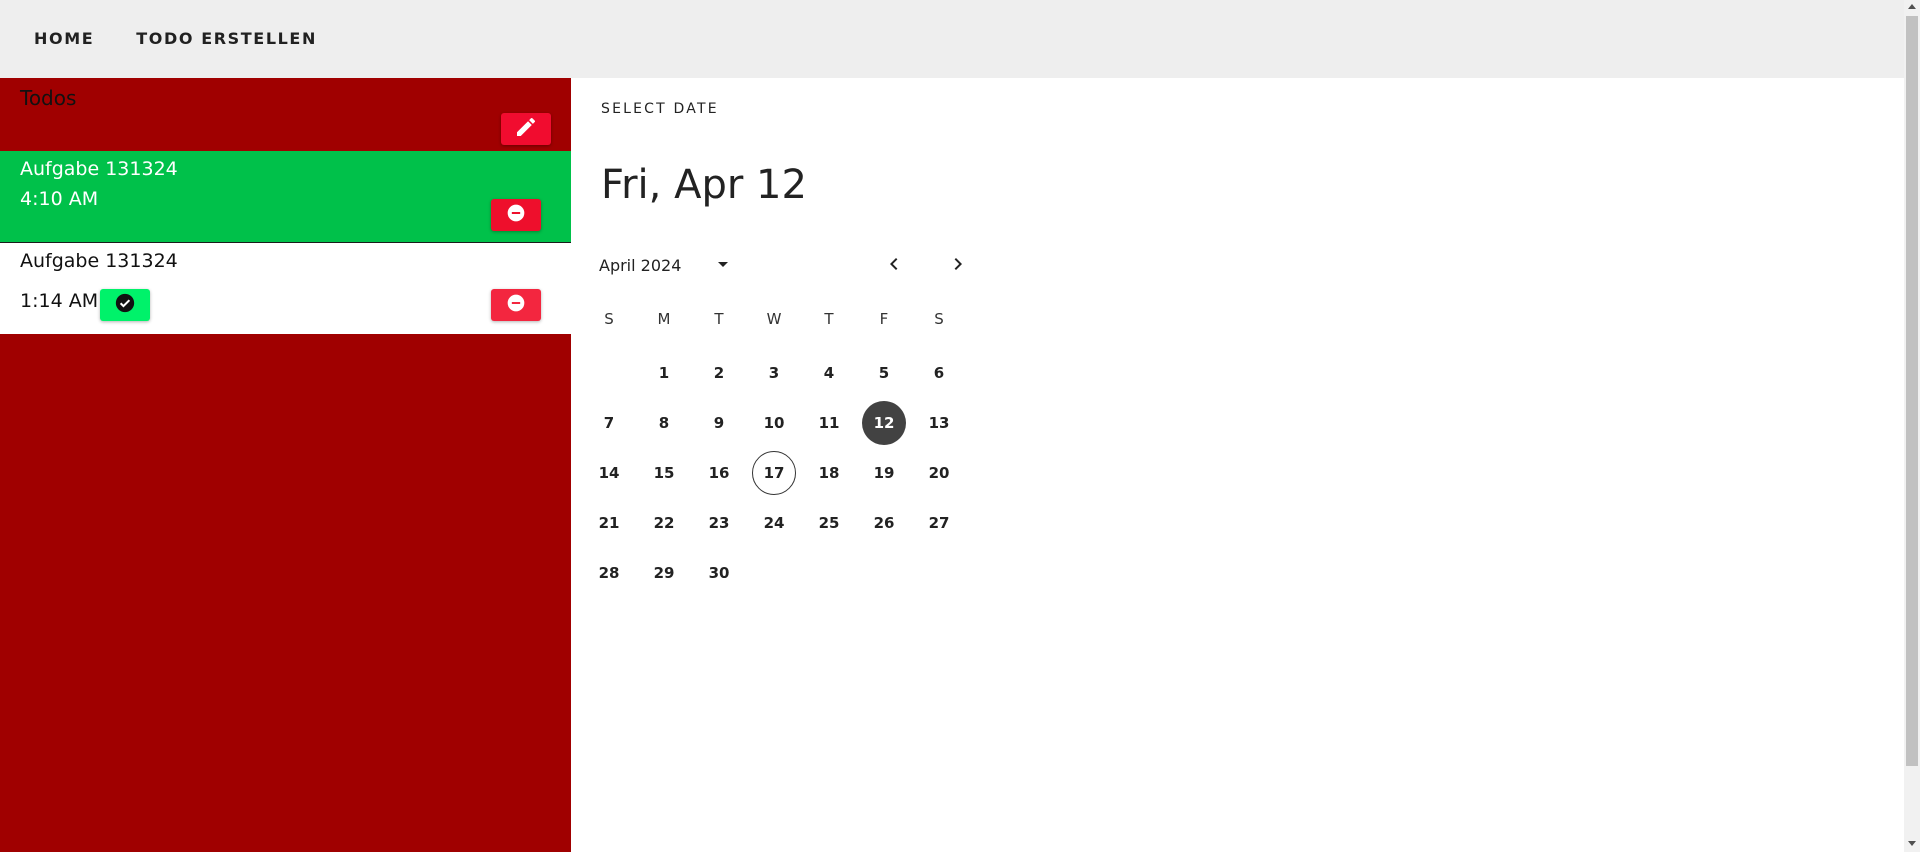  What do you see at coordinates (774, 373) in the screenshot?
I see `calendar-day: 3` at bounding box center [774, 373].